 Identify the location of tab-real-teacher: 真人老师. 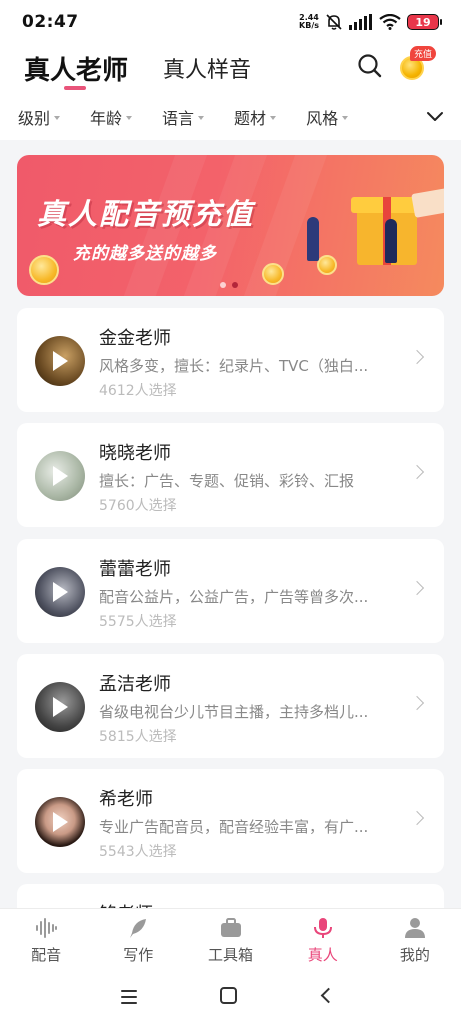
(76, 68).